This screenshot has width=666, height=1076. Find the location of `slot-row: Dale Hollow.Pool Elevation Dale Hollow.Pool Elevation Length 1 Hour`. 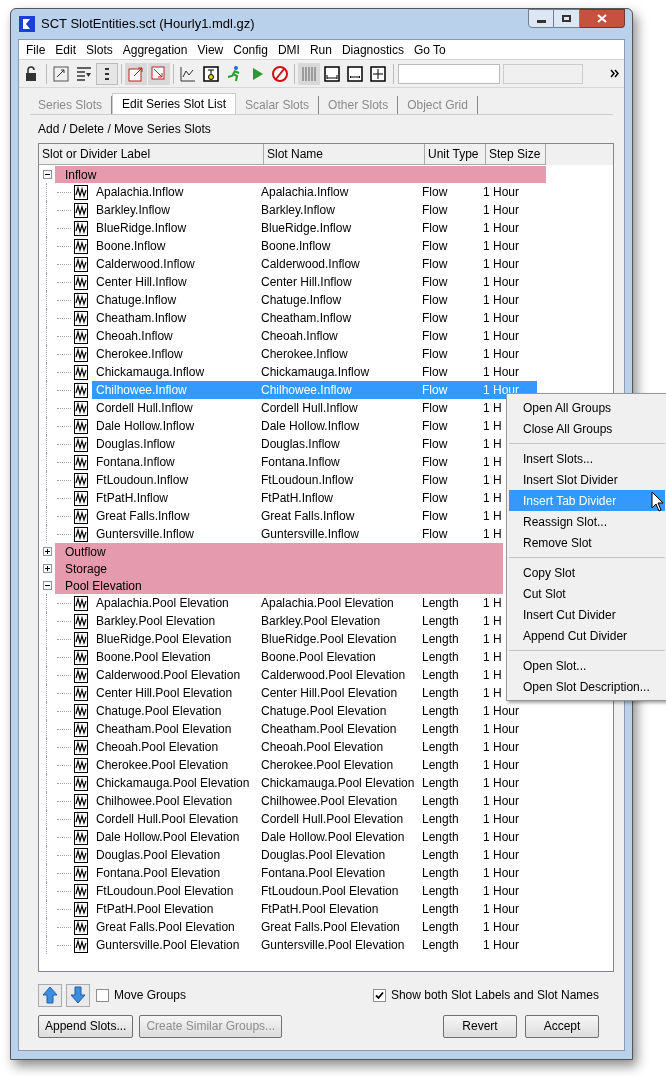

slot-row: Dale Hollow.Pool Elevation Dale Hollow.Pool Elevation Length 1 Hour is located at coordinates (314, 837).